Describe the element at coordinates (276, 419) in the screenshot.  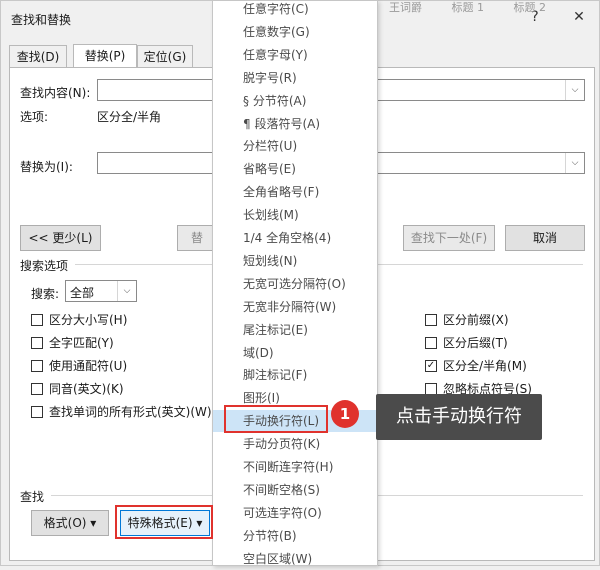
I see `menu-item-highlight-box` at that location.